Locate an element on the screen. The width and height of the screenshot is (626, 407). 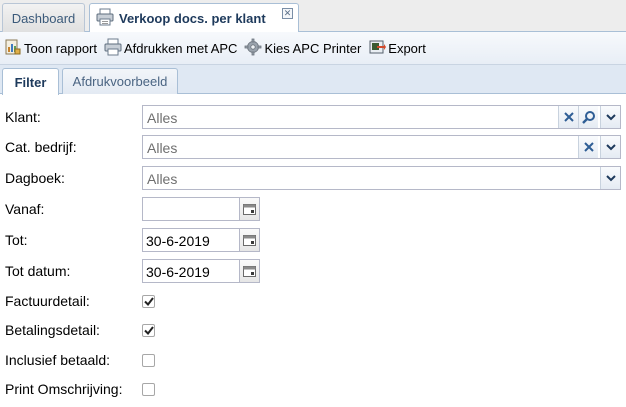
show-report-label: Toon rapport is located at coordinates (60, 48).